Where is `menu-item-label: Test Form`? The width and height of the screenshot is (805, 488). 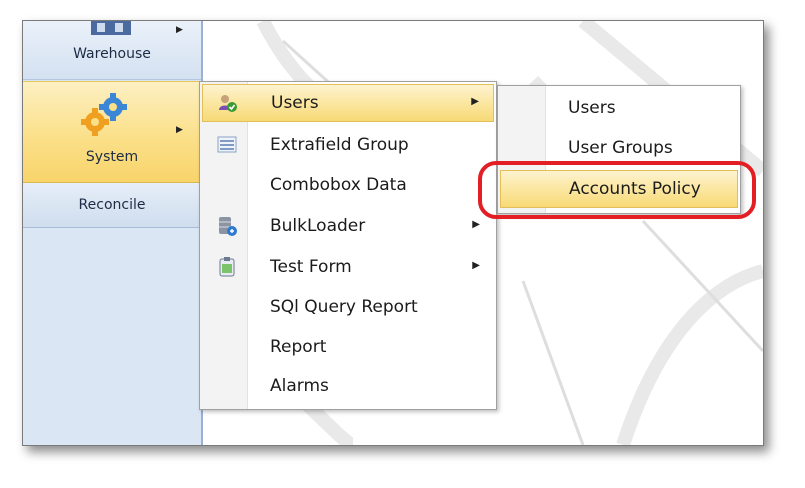 menu-item-label: Test Form is located at coordinates (311, 267).